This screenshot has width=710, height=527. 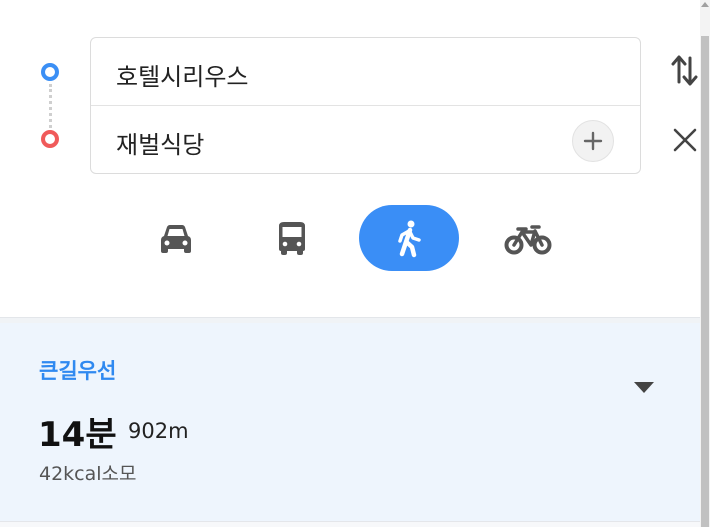 I want to click on route-connector, so click(x=50, y=106).